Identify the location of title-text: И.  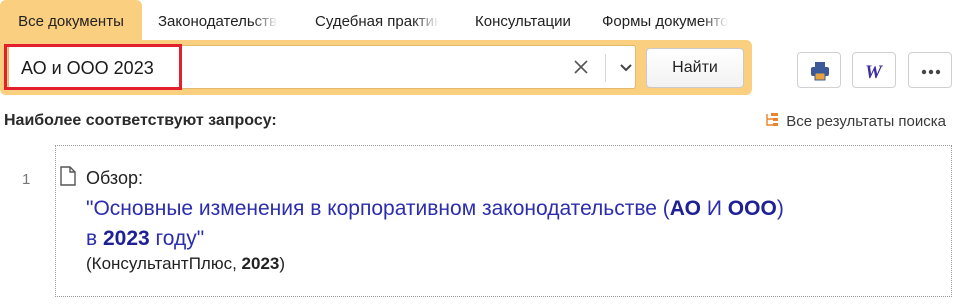
(714, 208).